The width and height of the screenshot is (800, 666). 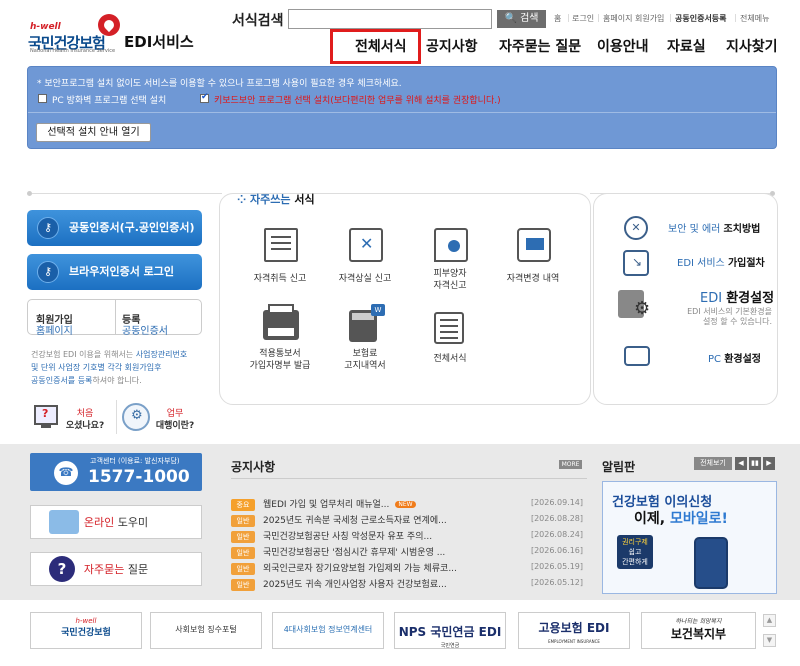 I want to click on footer-4insurance-logo: 4대사회보험 정보연계센터, so click(x=328, y=630).